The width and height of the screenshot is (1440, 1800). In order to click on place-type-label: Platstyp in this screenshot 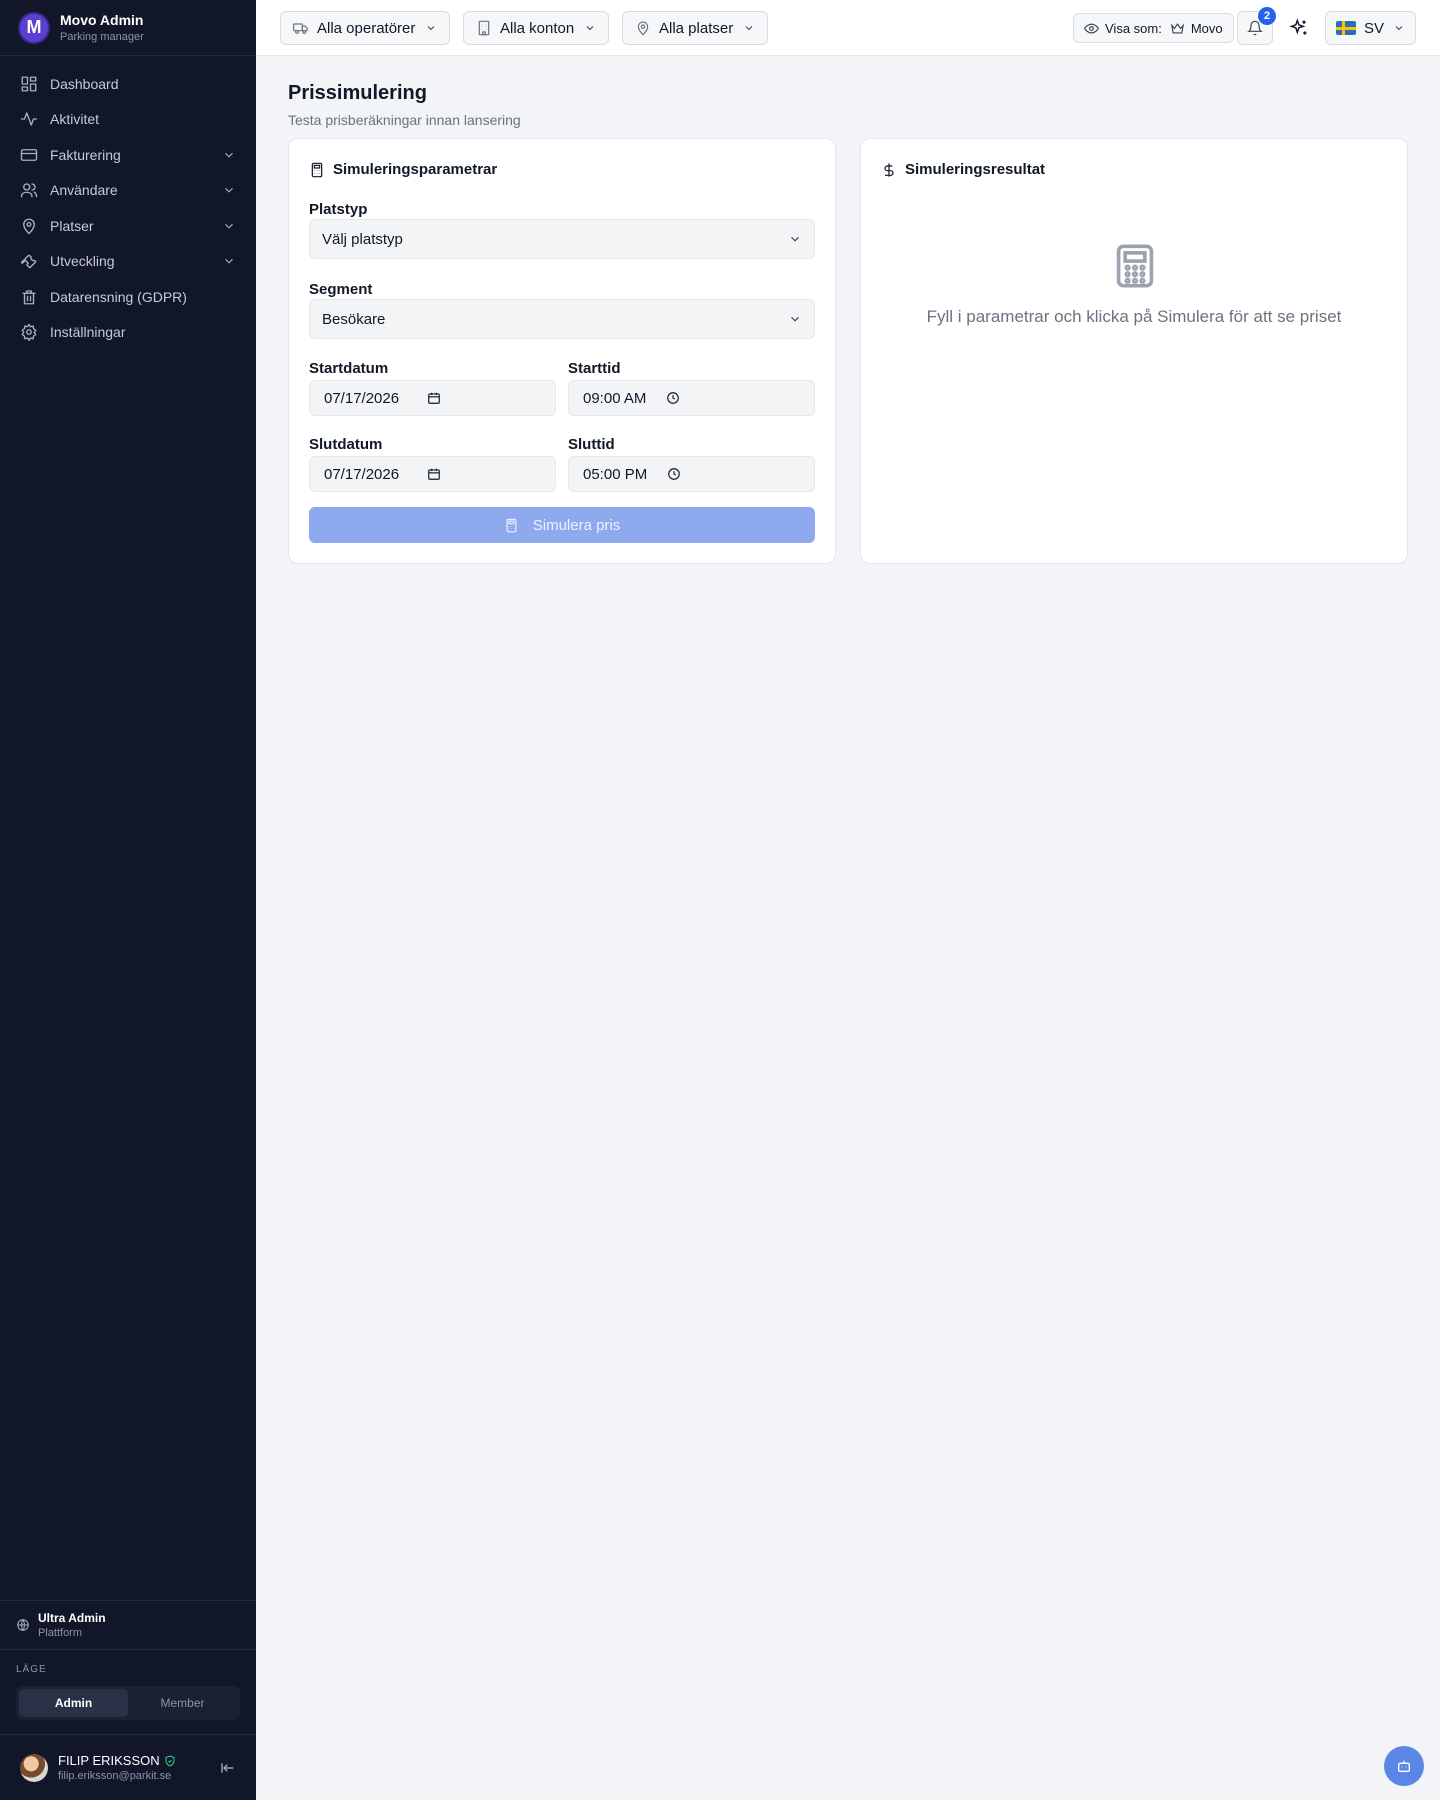, I will do `click(338, 209)`.